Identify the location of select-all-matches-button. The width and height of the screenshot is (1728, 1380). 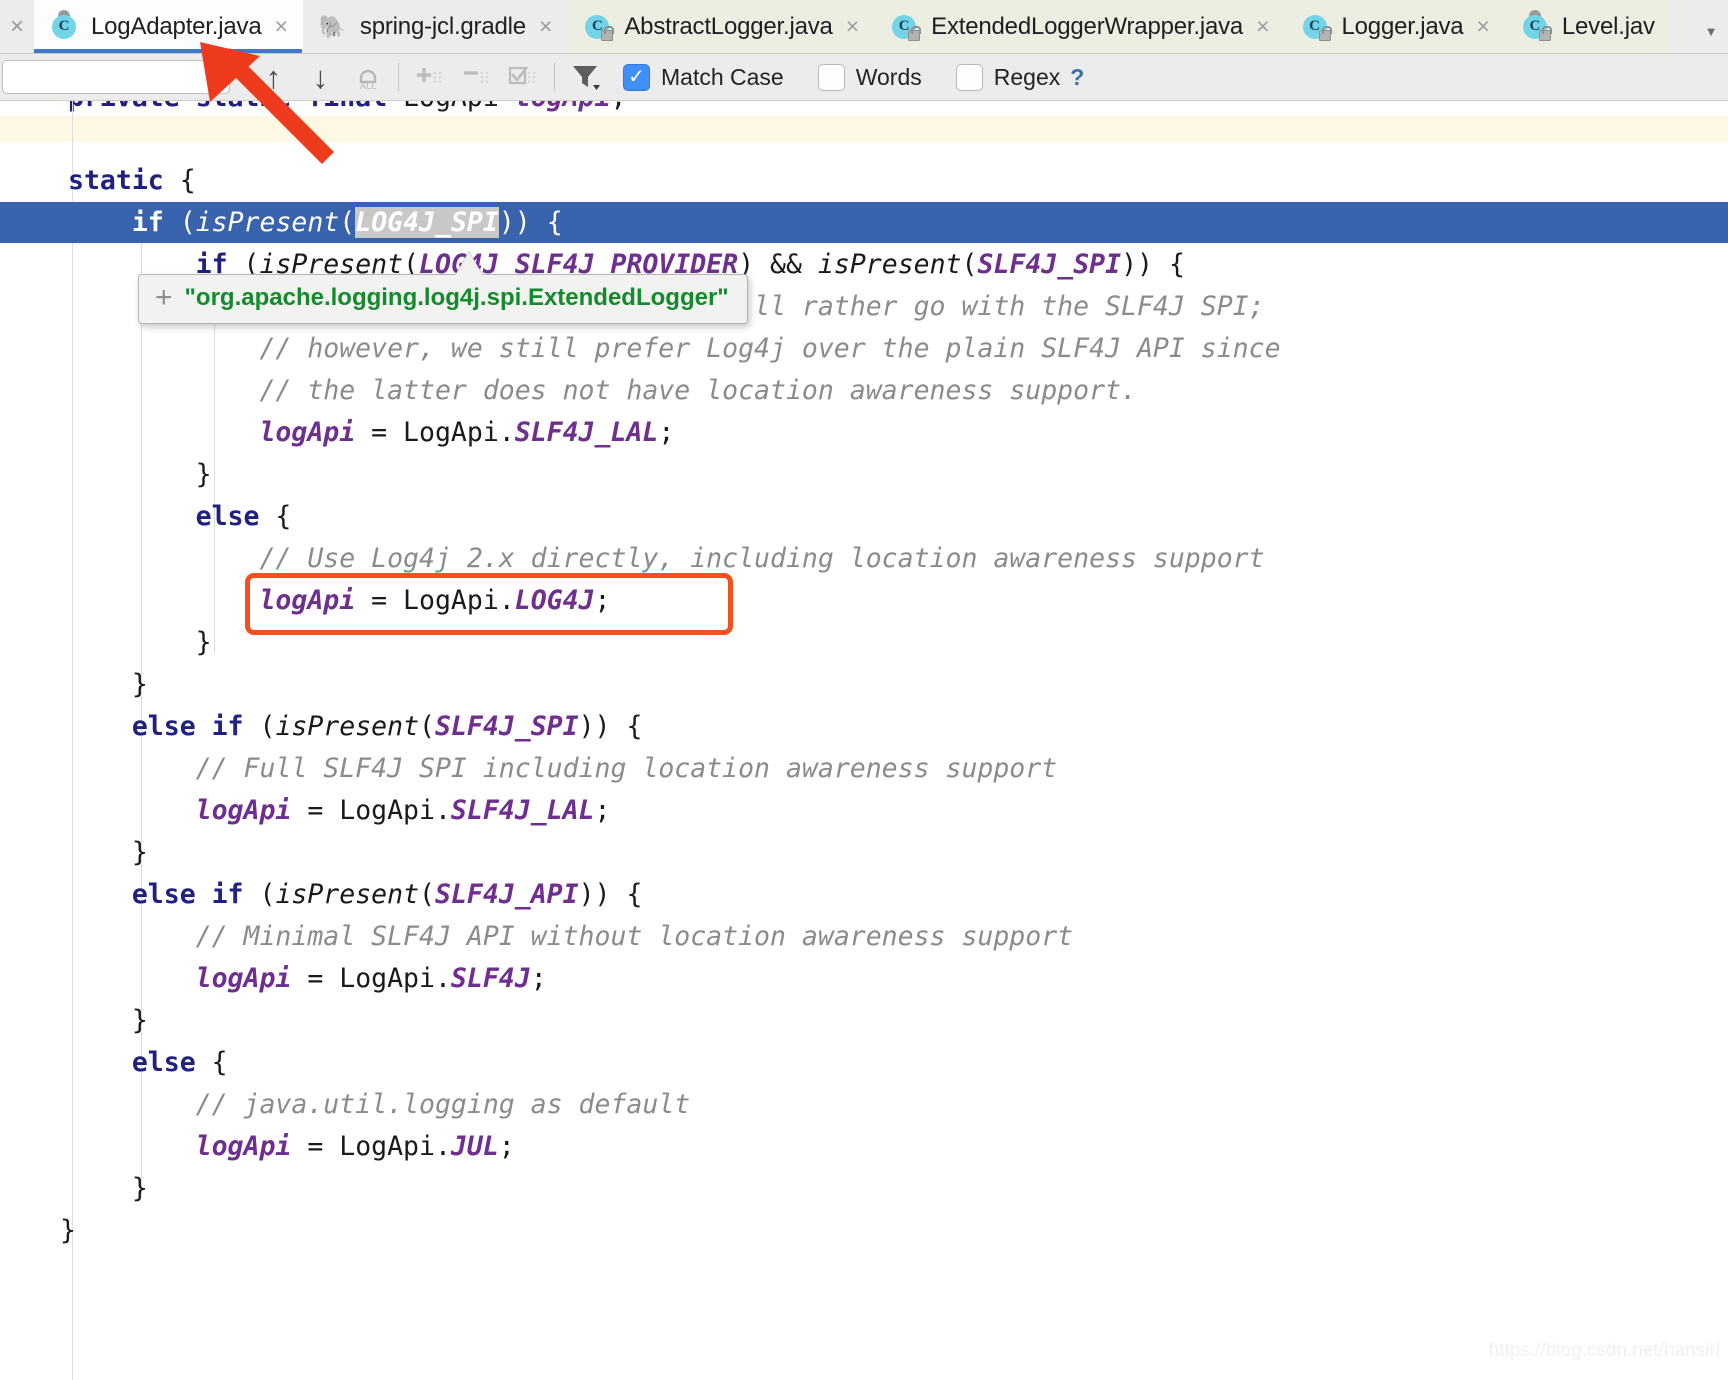
(523, 77).